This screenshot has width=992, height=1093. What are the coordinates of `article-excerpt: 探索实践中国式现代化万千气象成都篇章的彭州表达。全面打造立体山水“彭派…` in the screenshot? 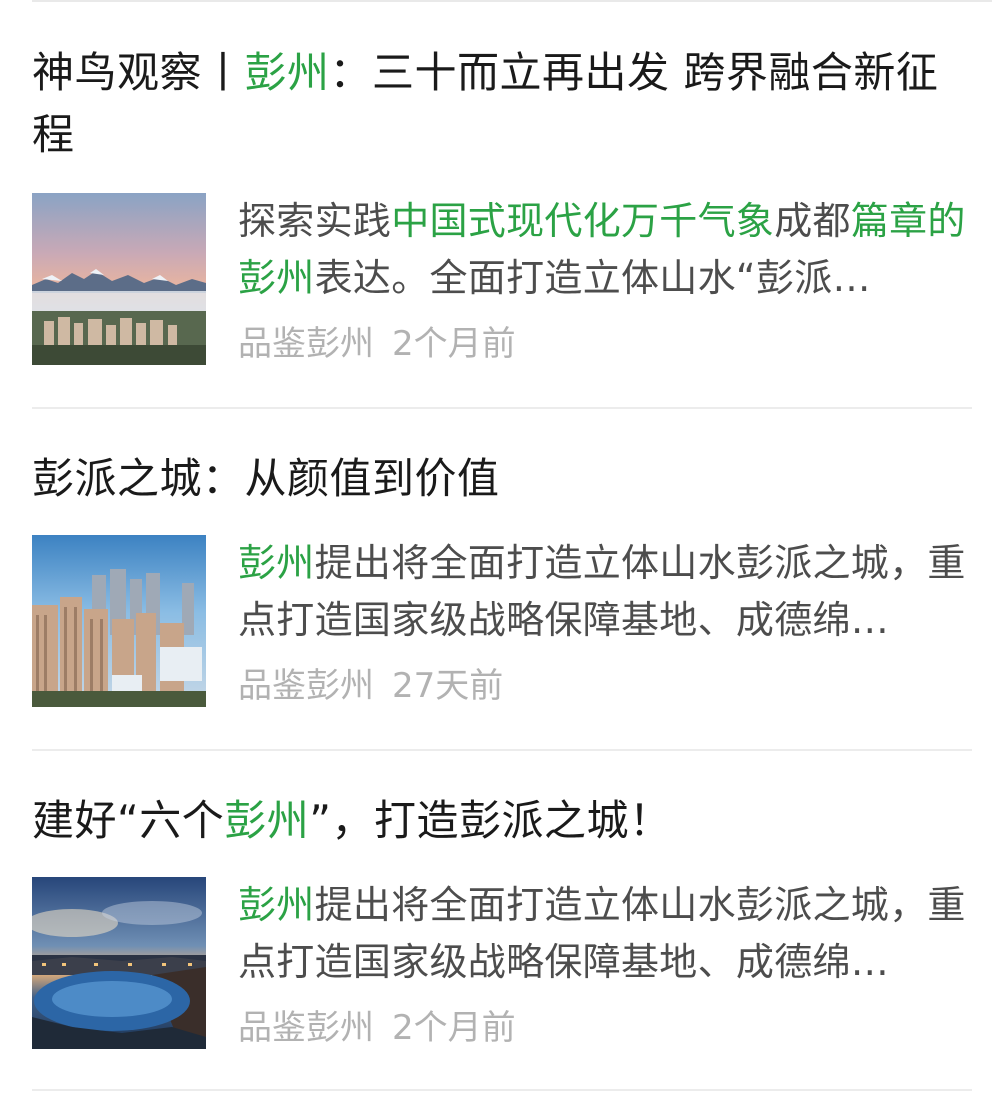 It's located at (602, 249).